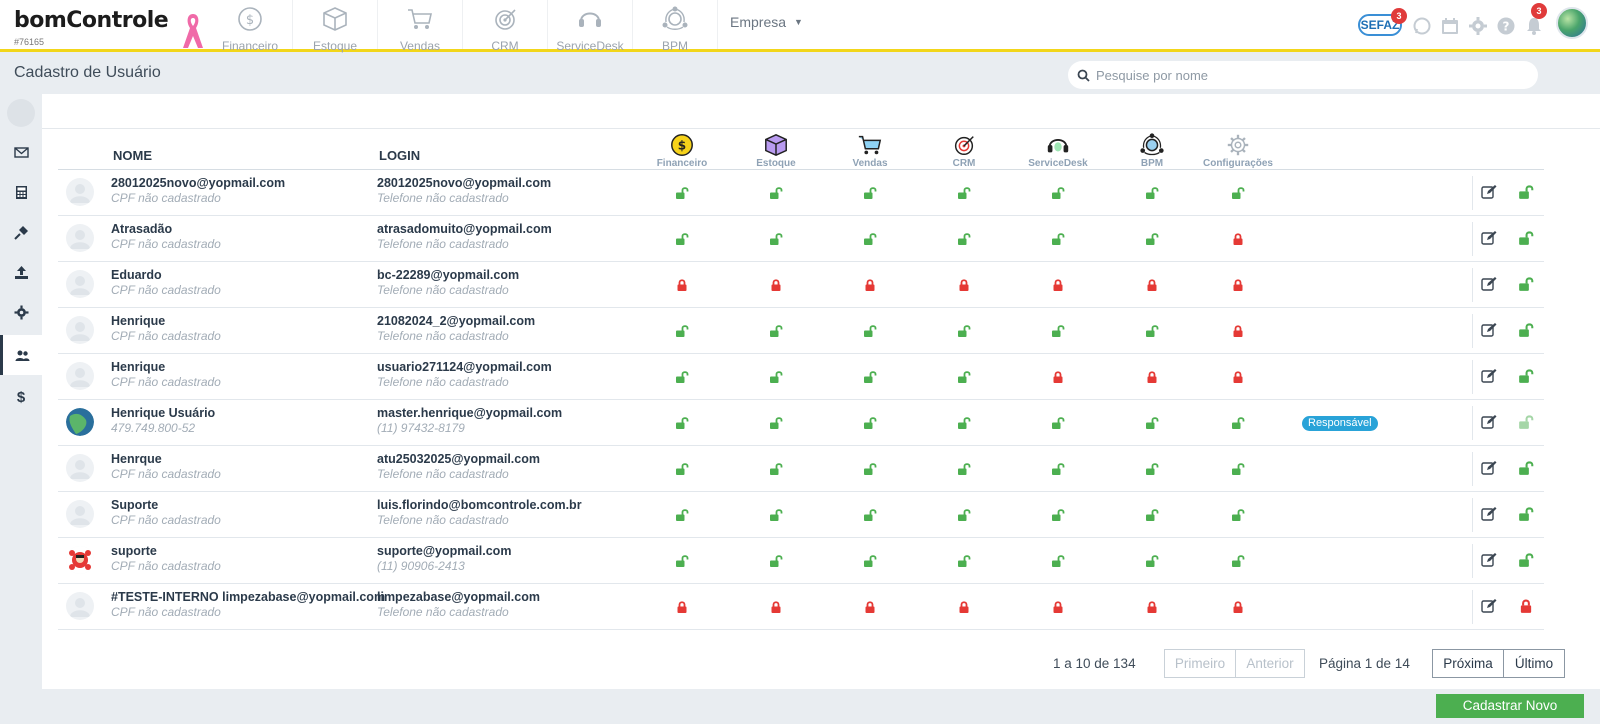 This screenshot has height=724, width=1600. What do you see at coordinates (505, 26) in the screenshot?
I see `module-nav-crm: CRM` at bounding box center [505, 26].